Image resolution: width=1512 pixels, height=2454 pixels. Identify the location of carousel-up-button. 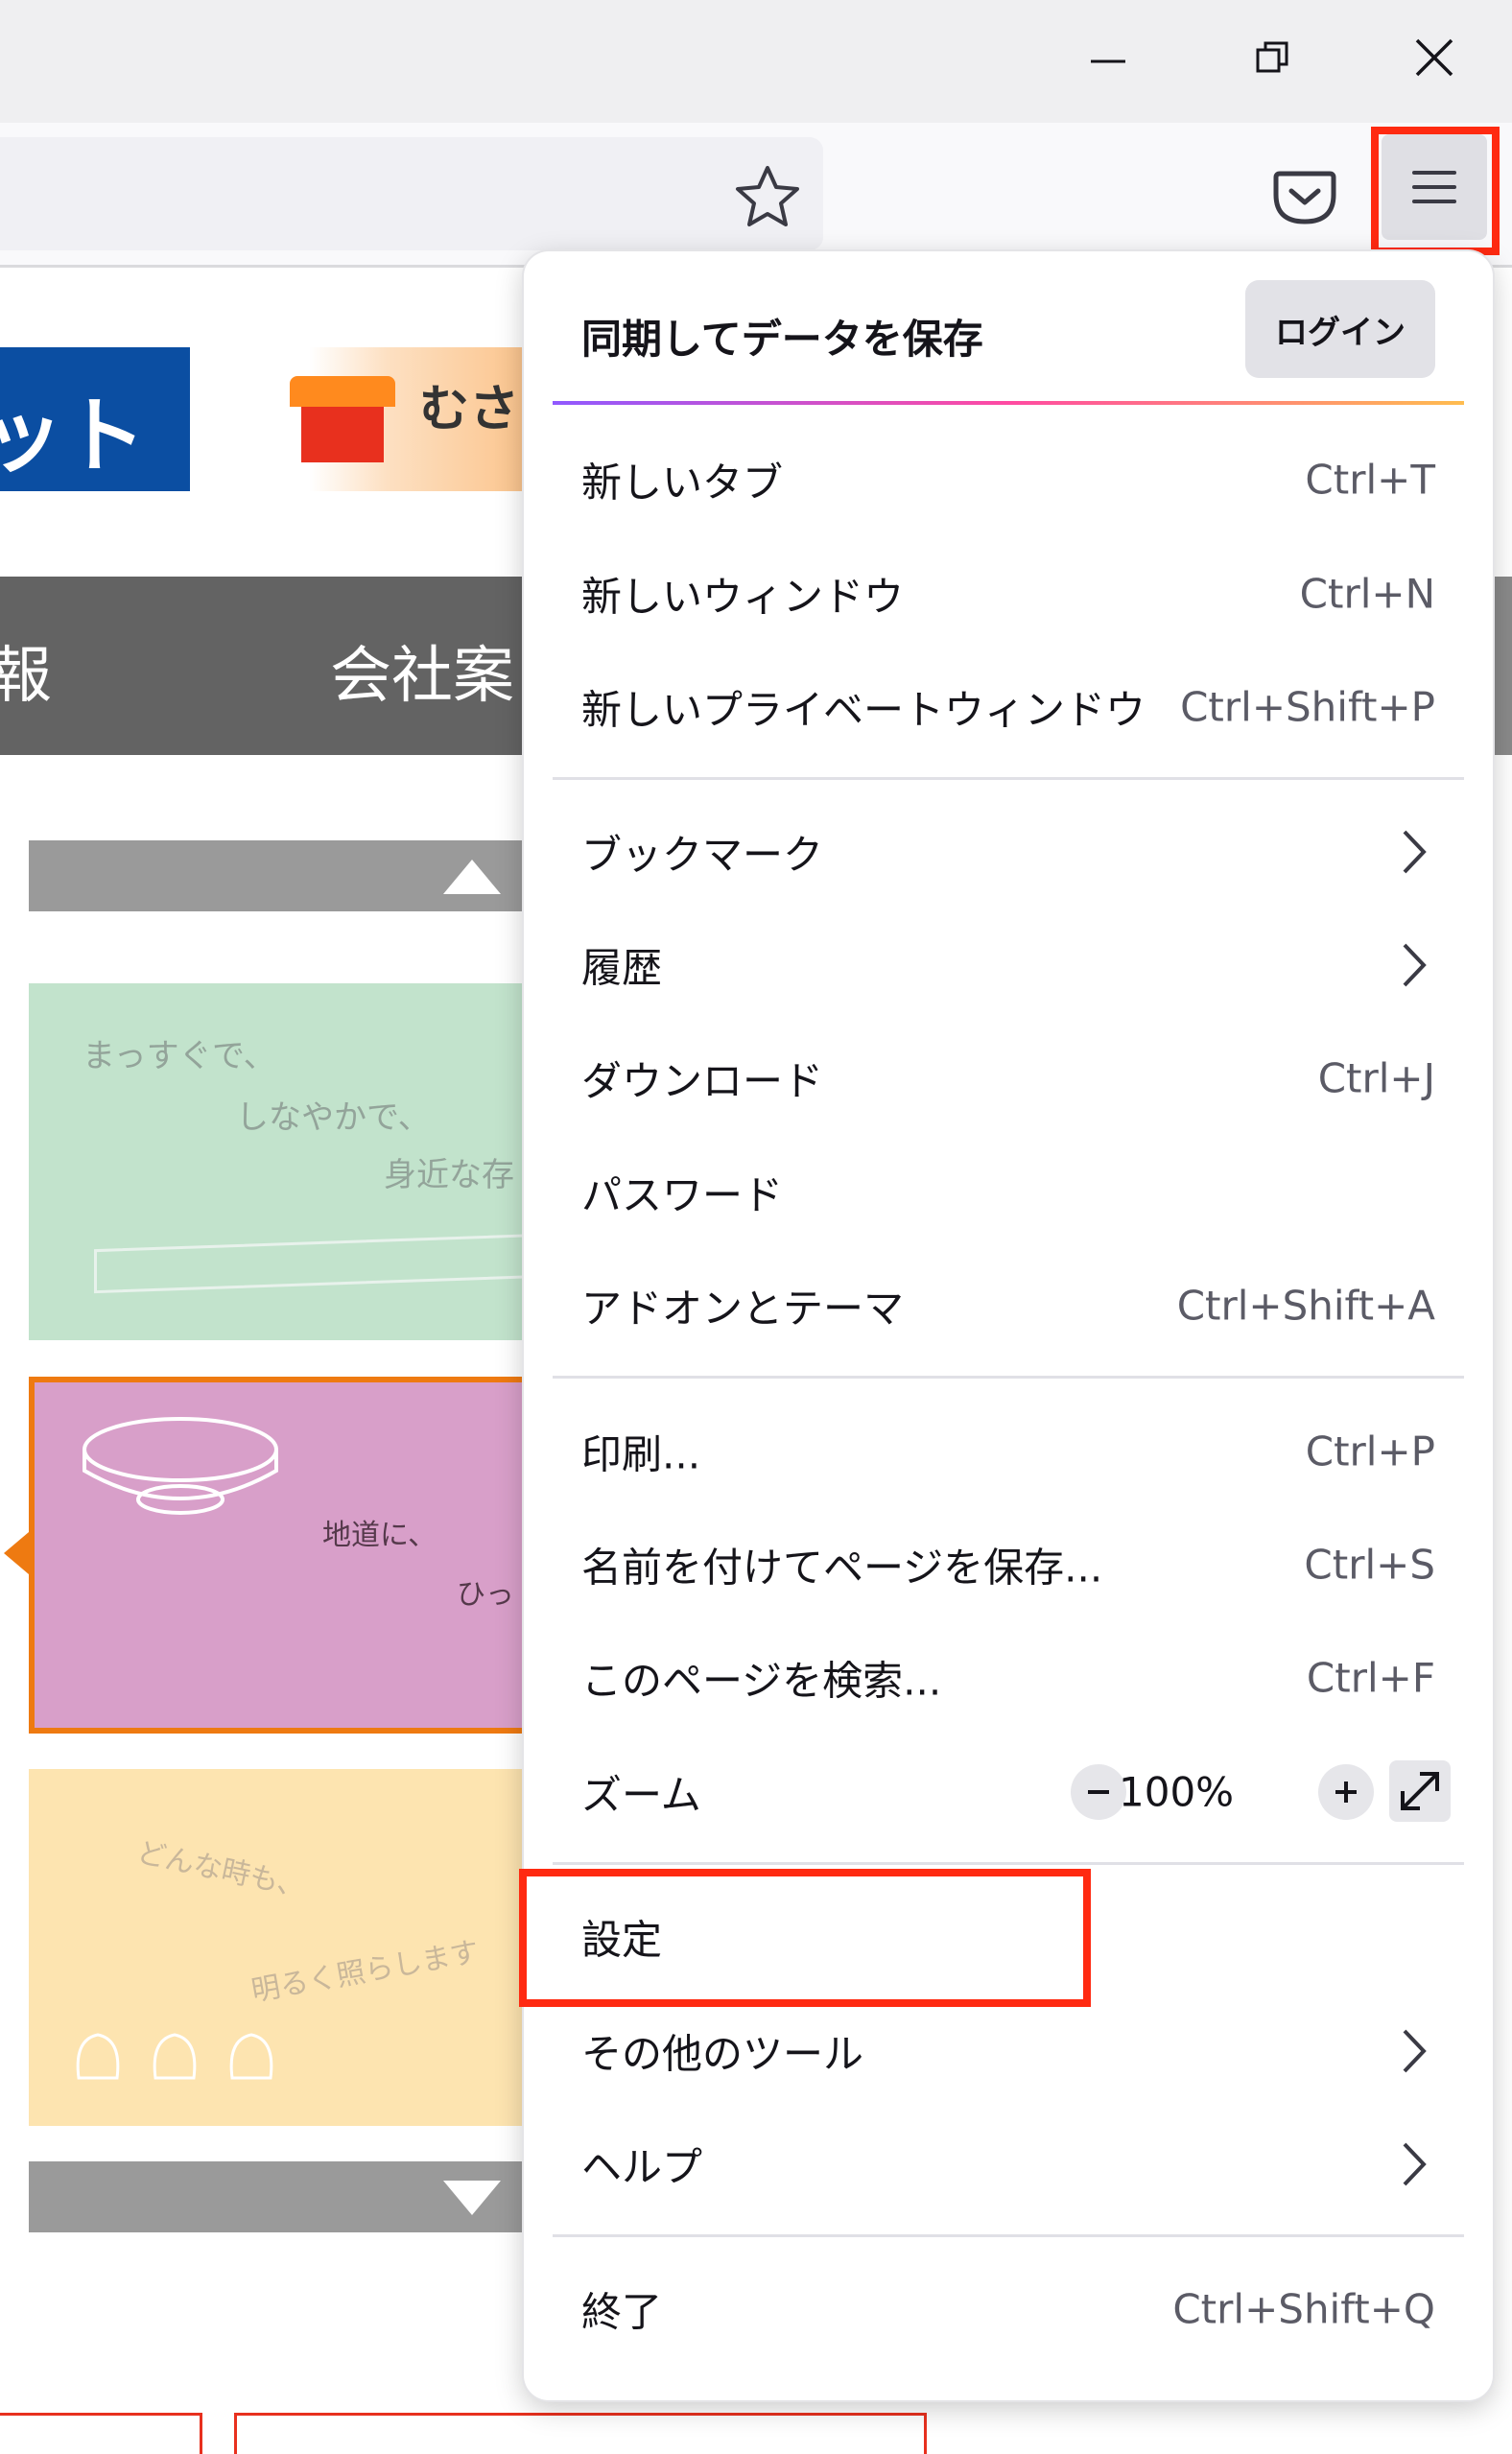
(283, 875).